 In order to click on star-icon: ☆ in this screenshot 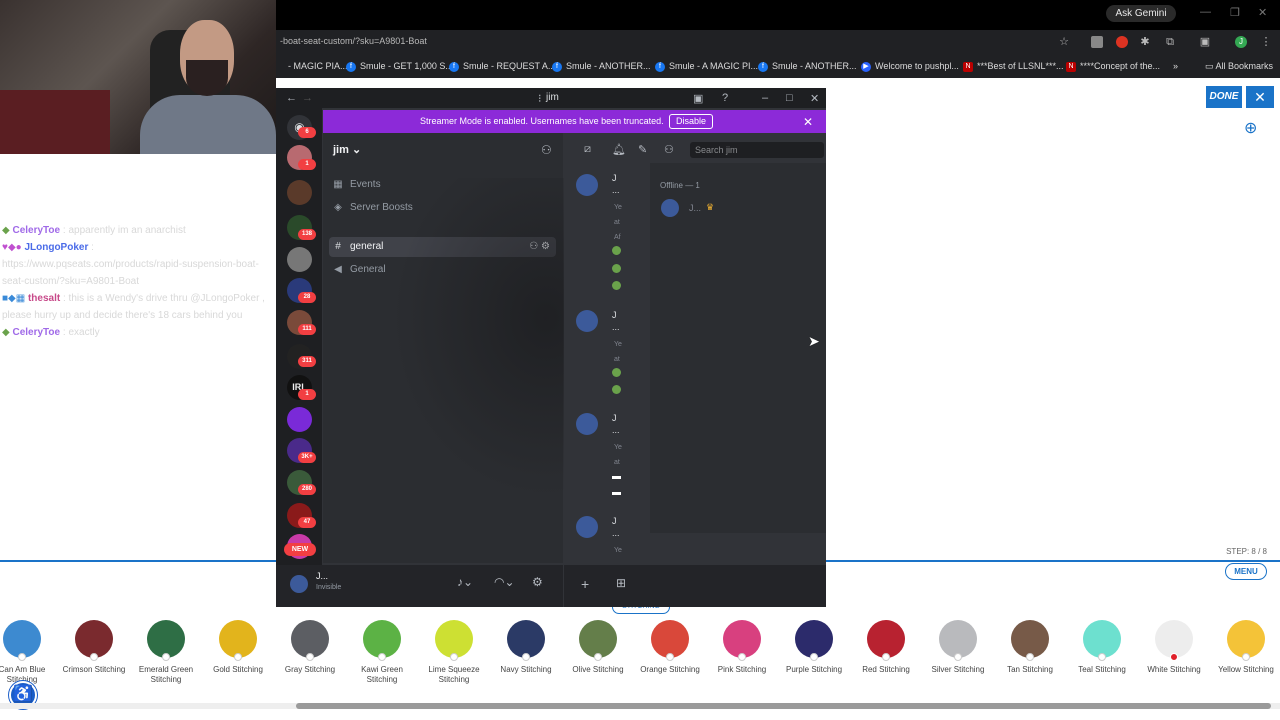, I will do `click(1064, 42)`.